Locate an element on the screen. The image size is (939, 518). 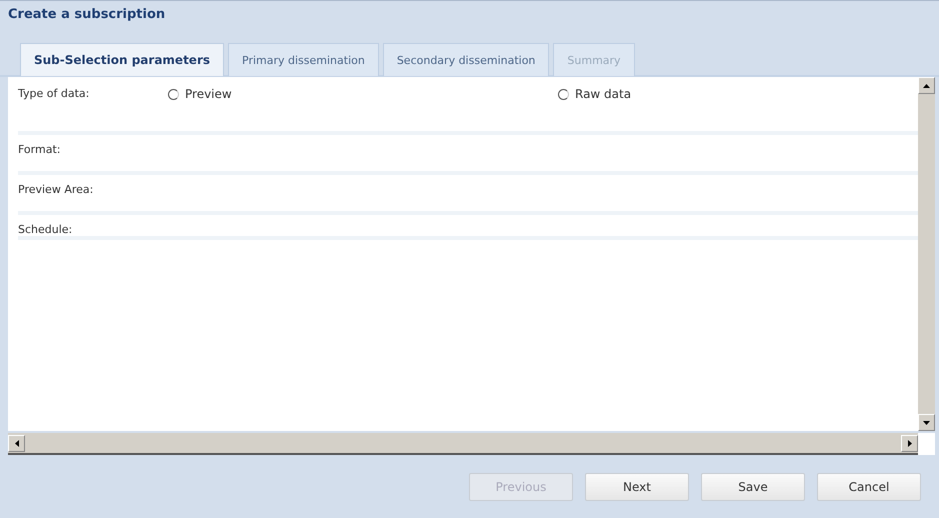
dialog-button: Save is located at coordinates (753, 487).